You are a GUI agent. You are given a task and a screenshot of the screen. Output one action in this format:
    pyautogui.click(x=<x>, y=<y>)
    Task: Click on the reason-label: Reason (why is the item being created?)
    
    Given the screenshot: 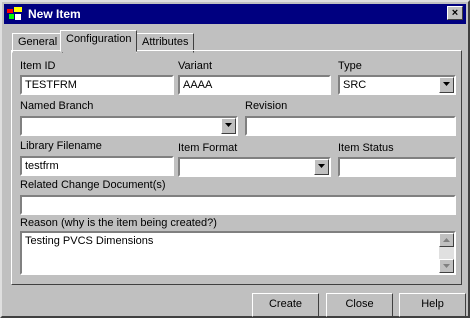 What is the action you would take?
    pyautogui.click(x=118, y=223)
    